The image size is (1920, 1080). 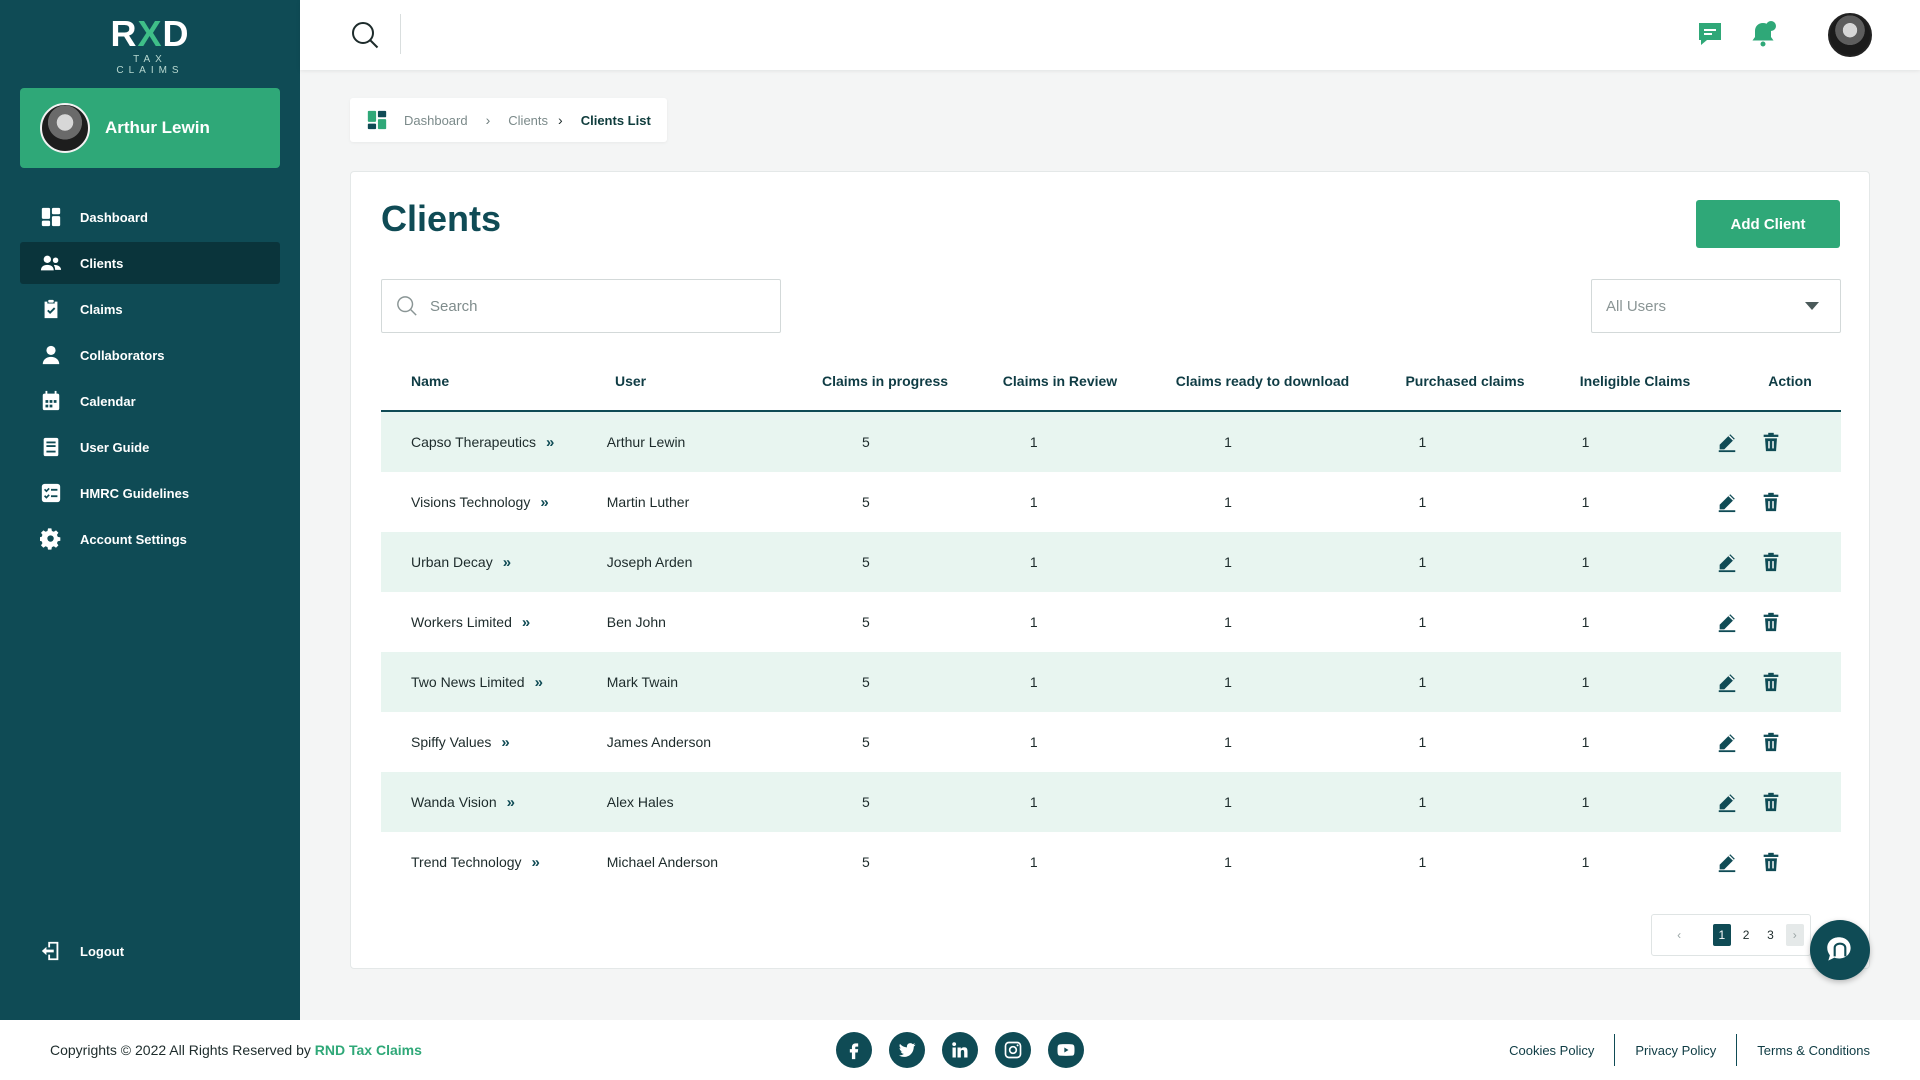 What do you see at coordinates (494, 562) in the screenshot?
I see `client-name-cell: Urban Decay »` at bounding box center [494, 562].